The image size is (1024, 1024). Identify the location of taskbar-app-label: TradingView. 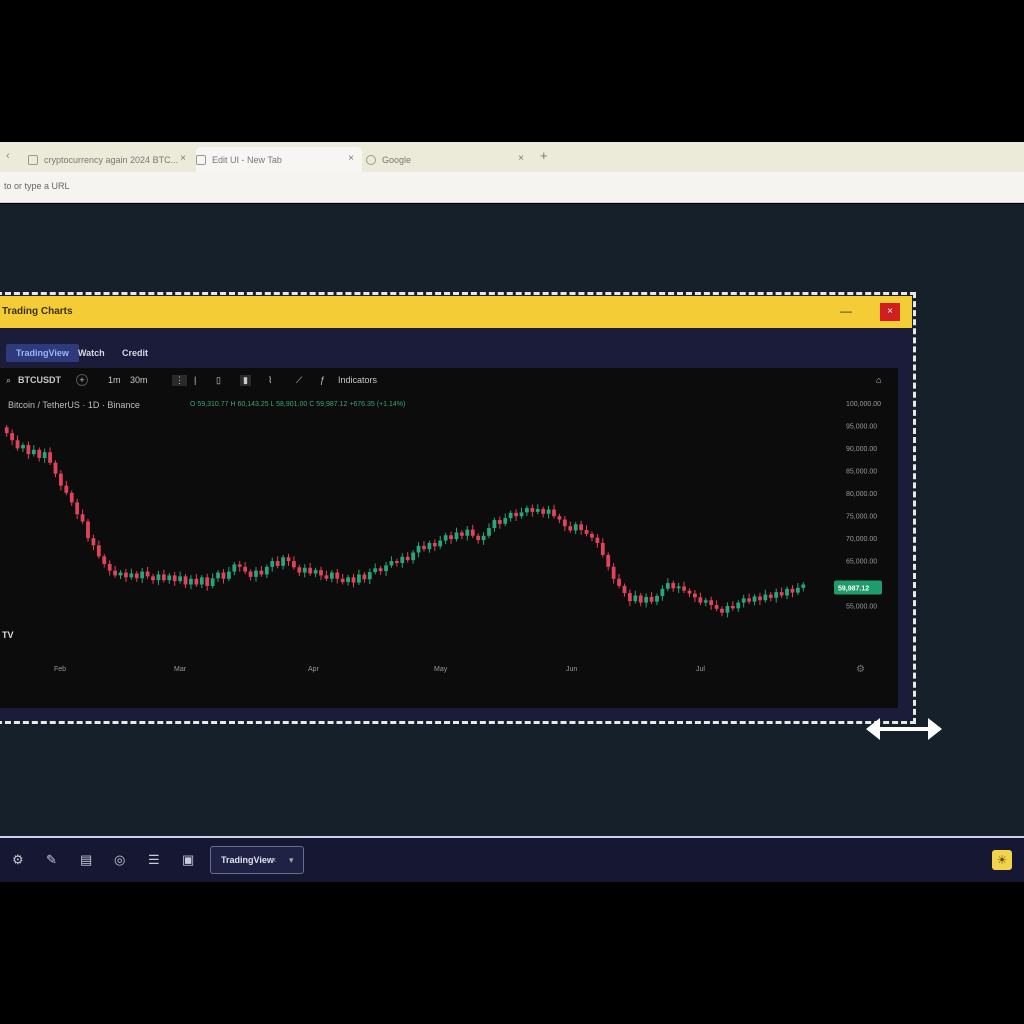
(247, 860).